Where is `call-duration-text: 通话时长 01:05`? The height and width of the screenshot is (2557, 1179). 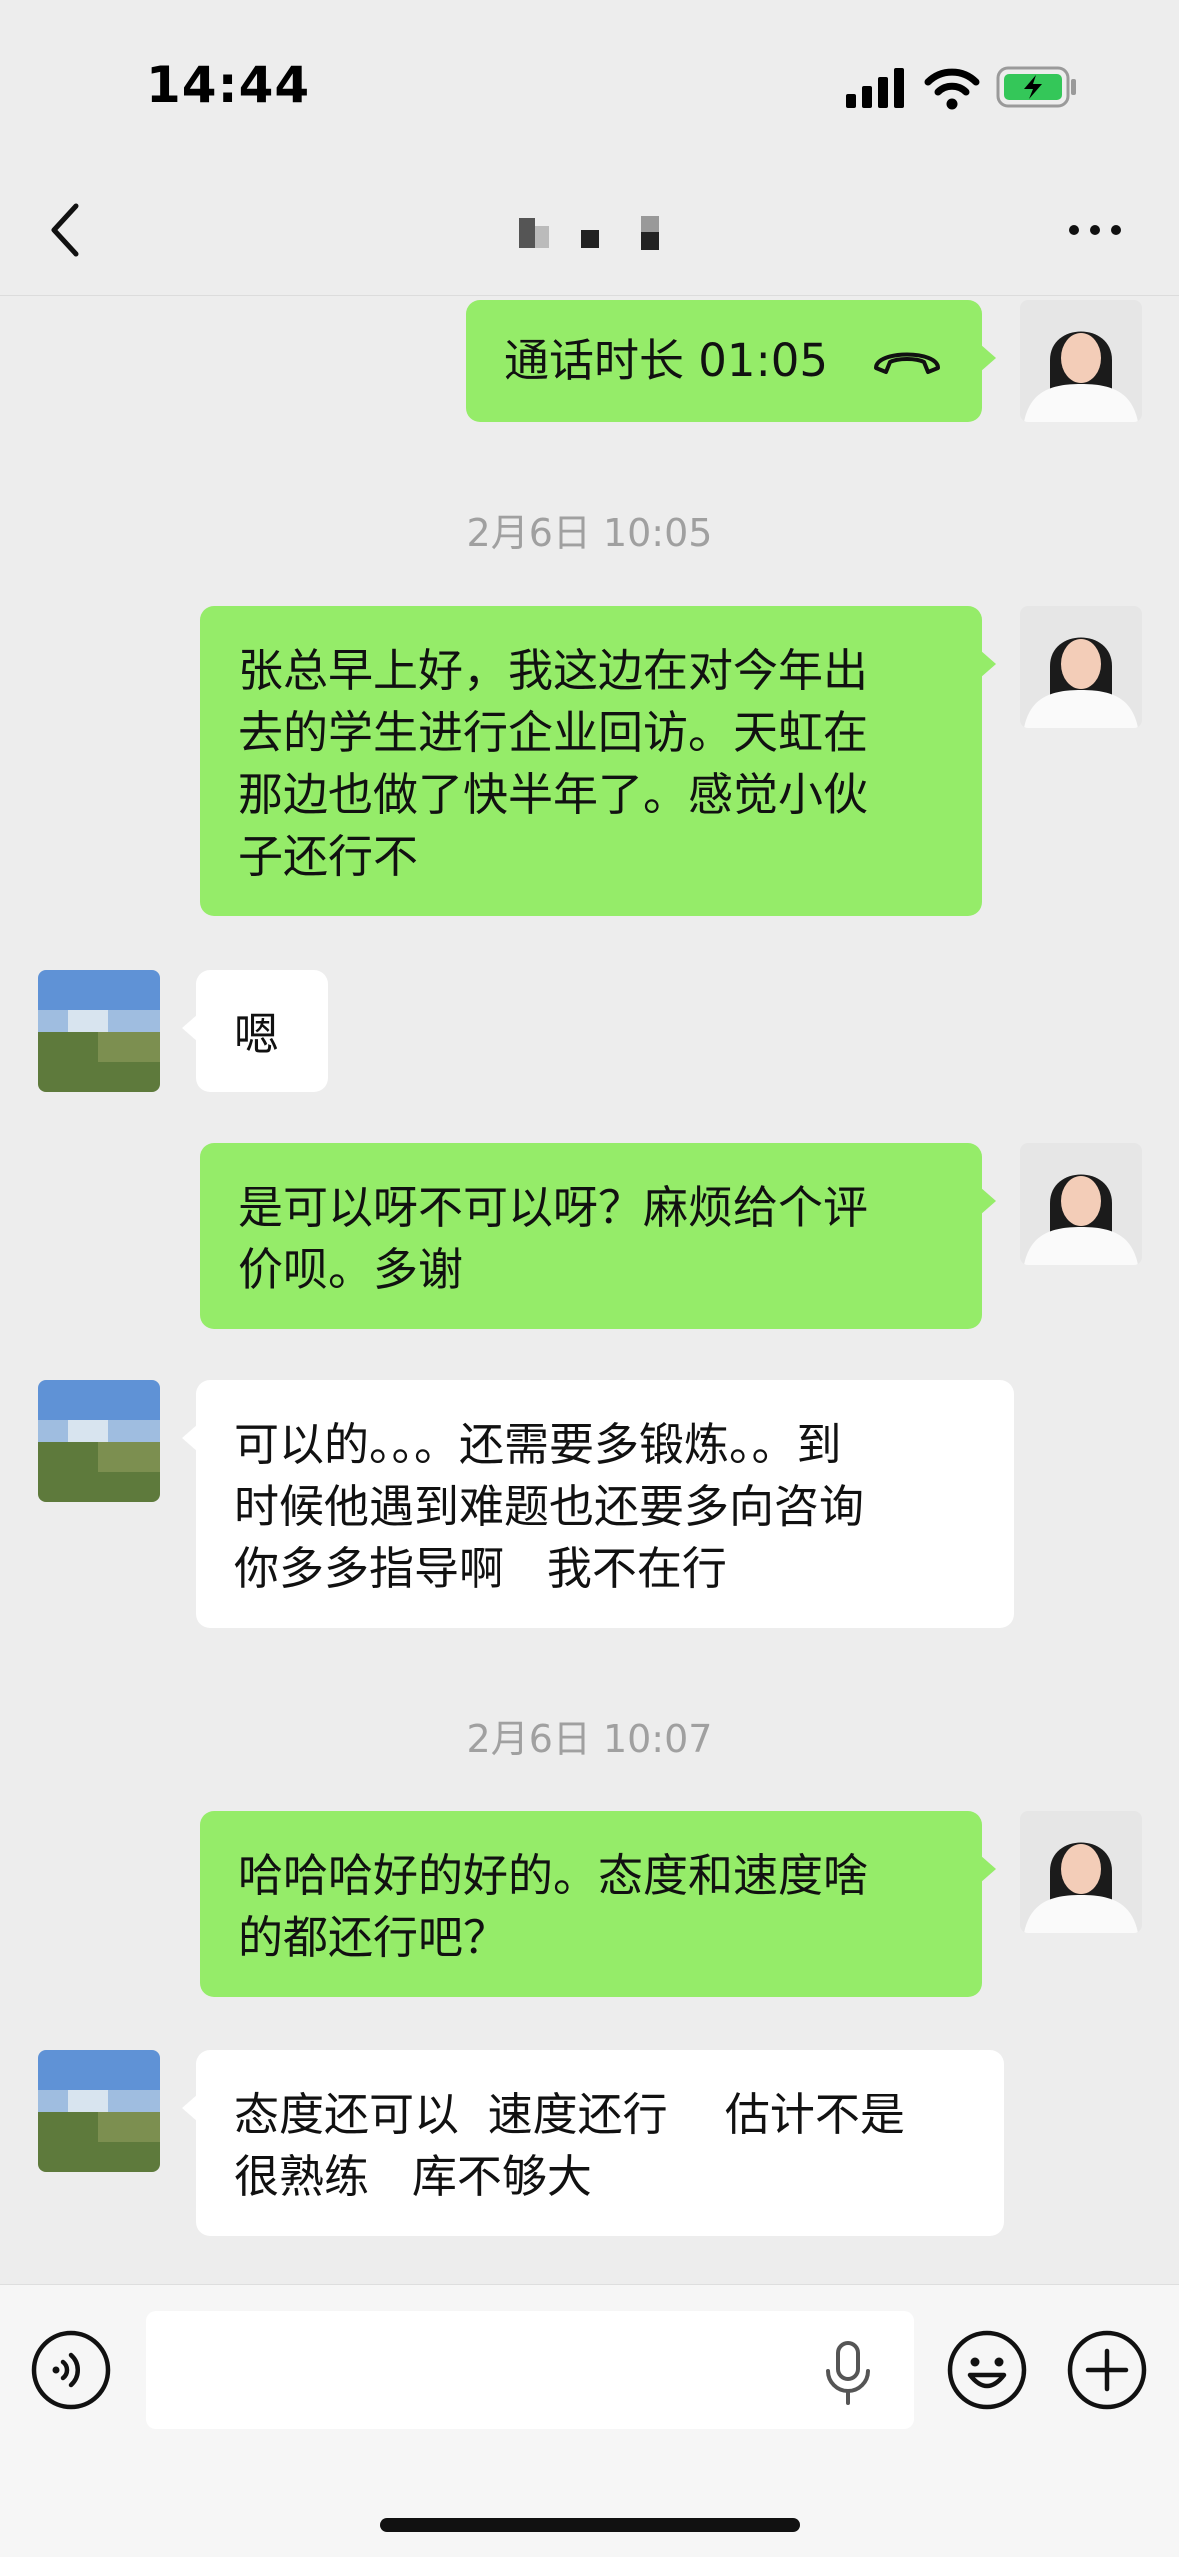 call-duration-text: 通话时长 01:05 is located at coordinates (666, 360).